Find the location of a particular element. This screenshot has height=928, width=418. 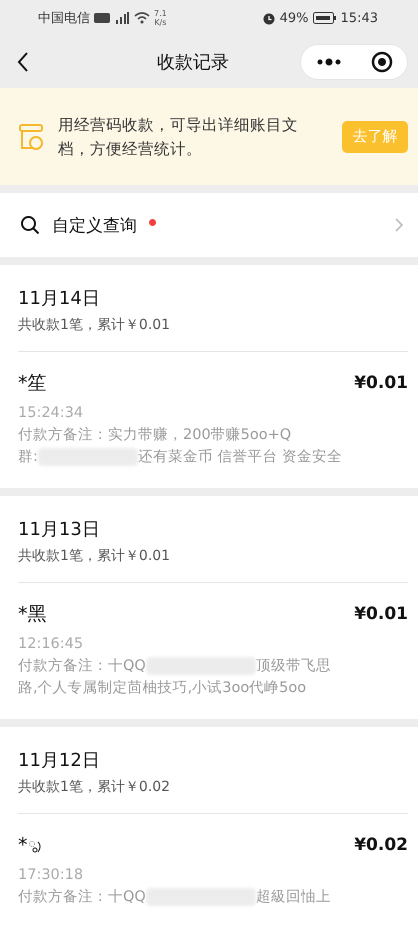

back-icon is located at coordinates (23, 62).